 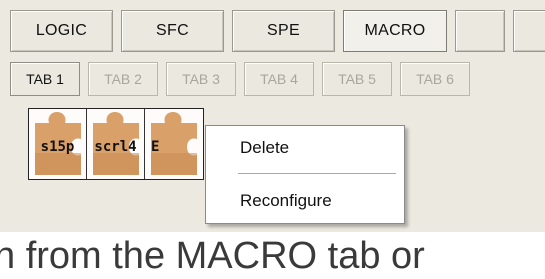 What do you see at coordinates (212, 256) in the screenshot?
I see `caption-inner: n from the MACRO tab or` at bounding box center [212, 256].